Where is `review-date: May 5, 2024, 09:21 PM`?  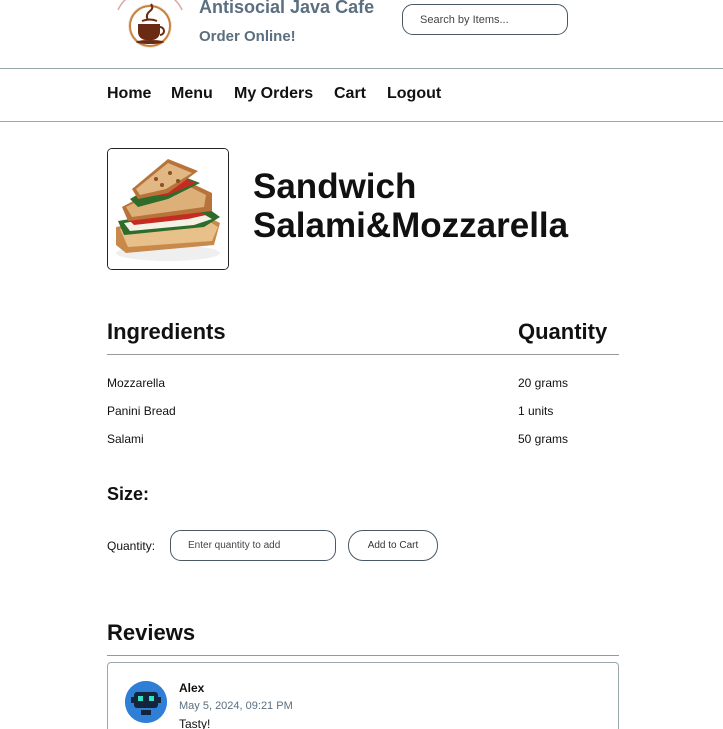 review-date: May 5, 2024, 09:21 PM is located at coordinates (236, 706).